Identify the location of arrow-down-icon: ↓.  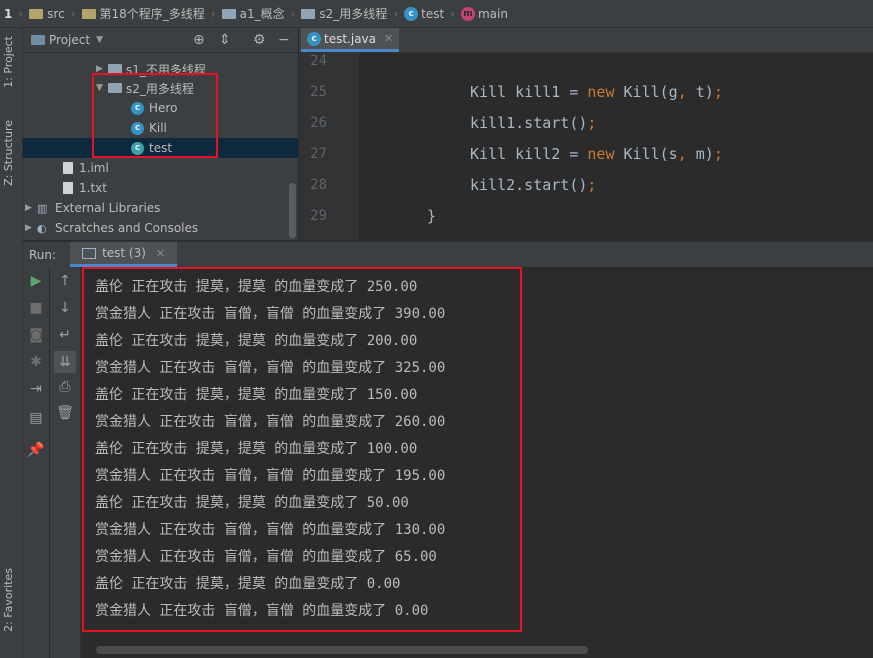
(65, 308).